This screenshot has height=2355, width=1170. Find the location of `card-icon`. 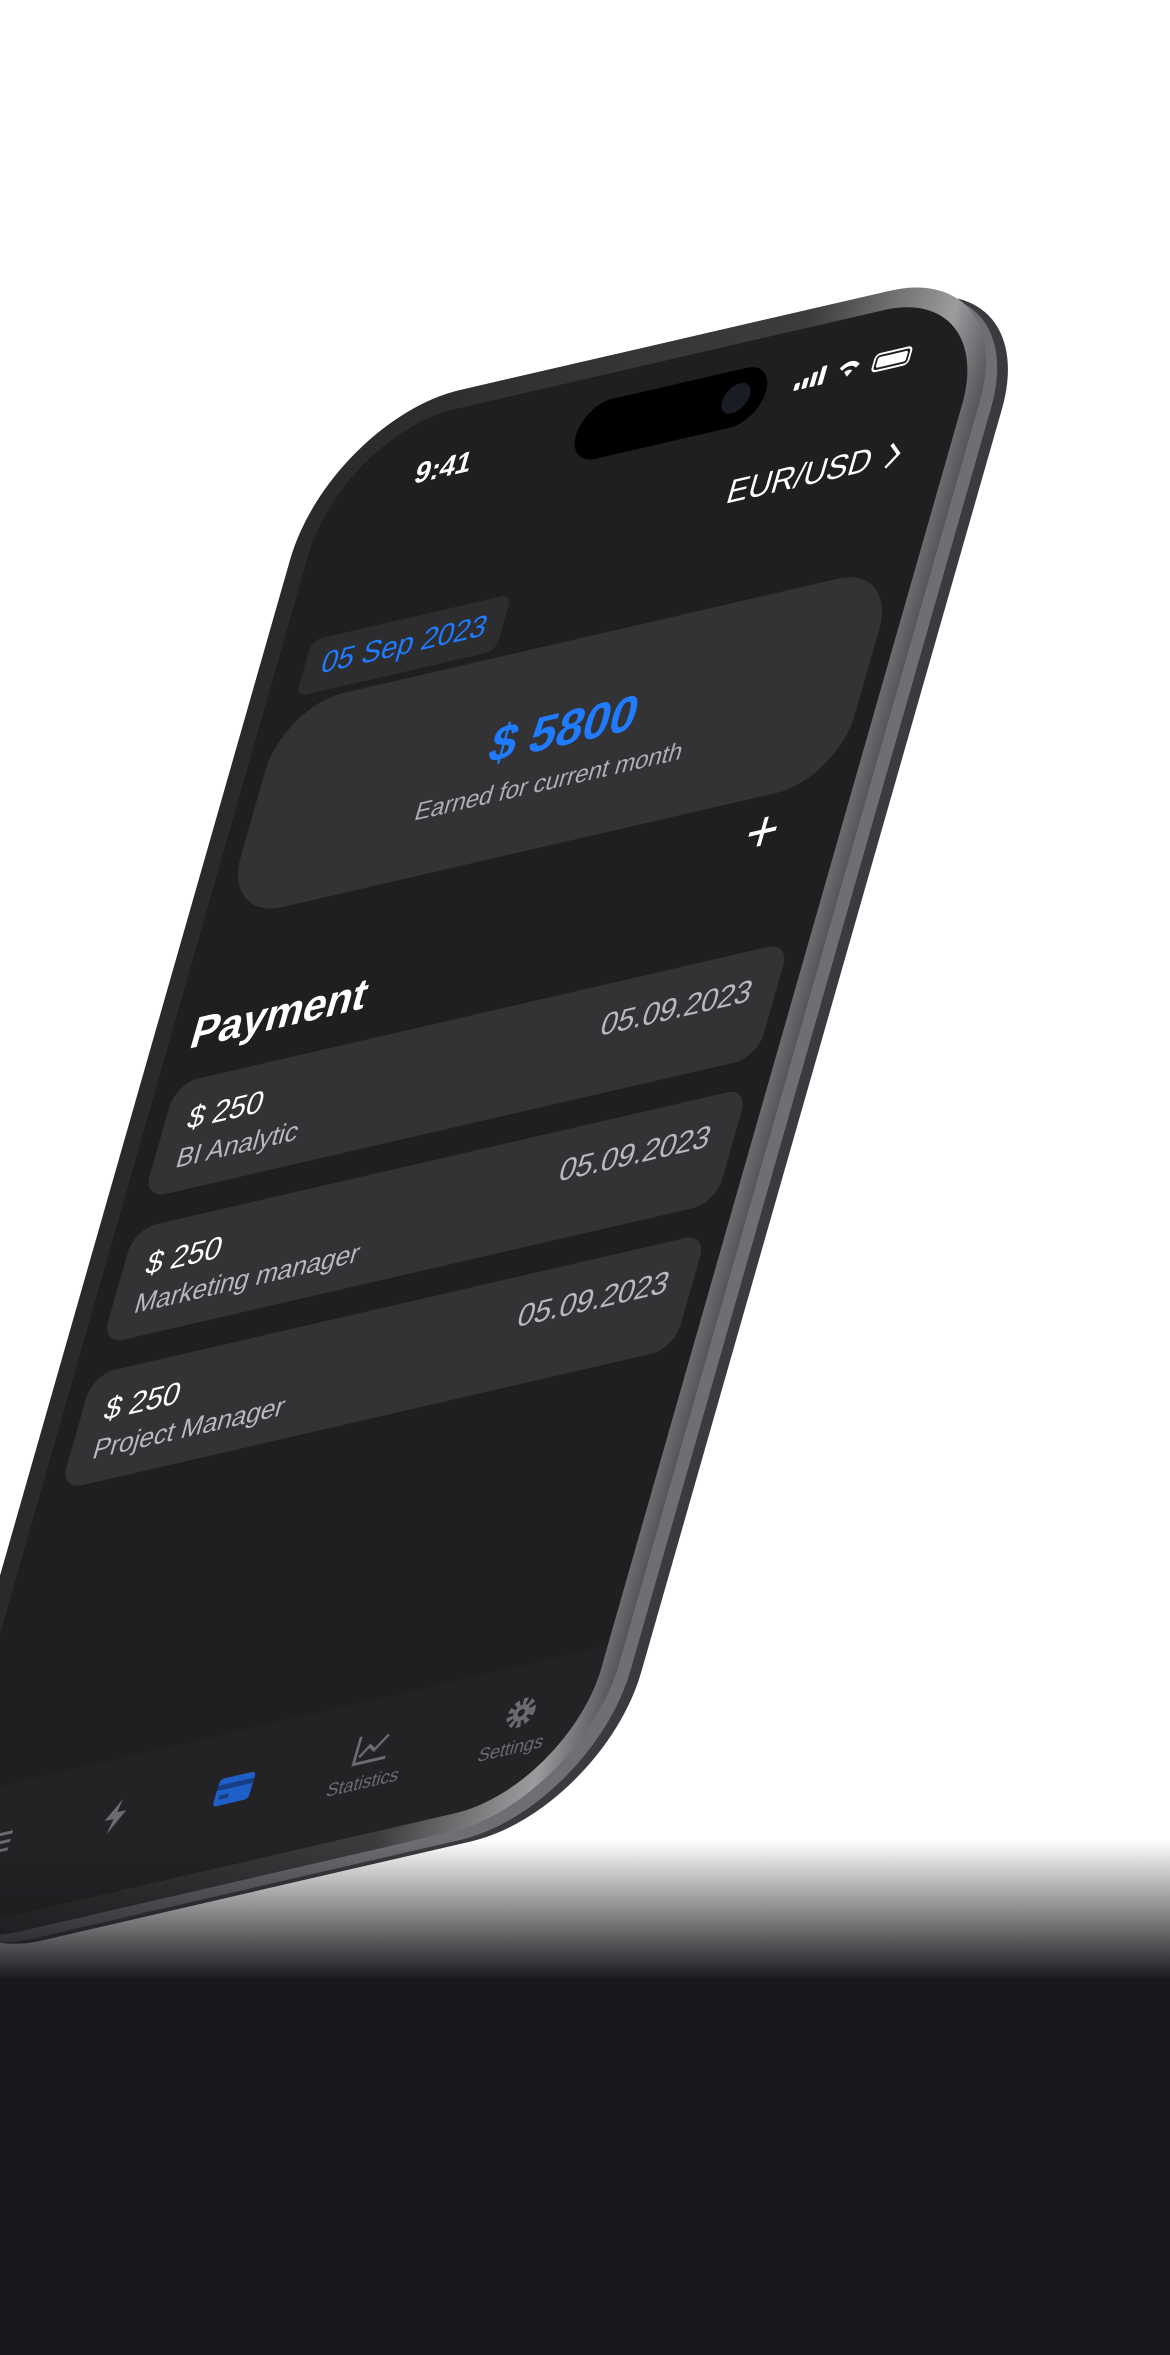

card-icon is located at coordinates (234, 1789).